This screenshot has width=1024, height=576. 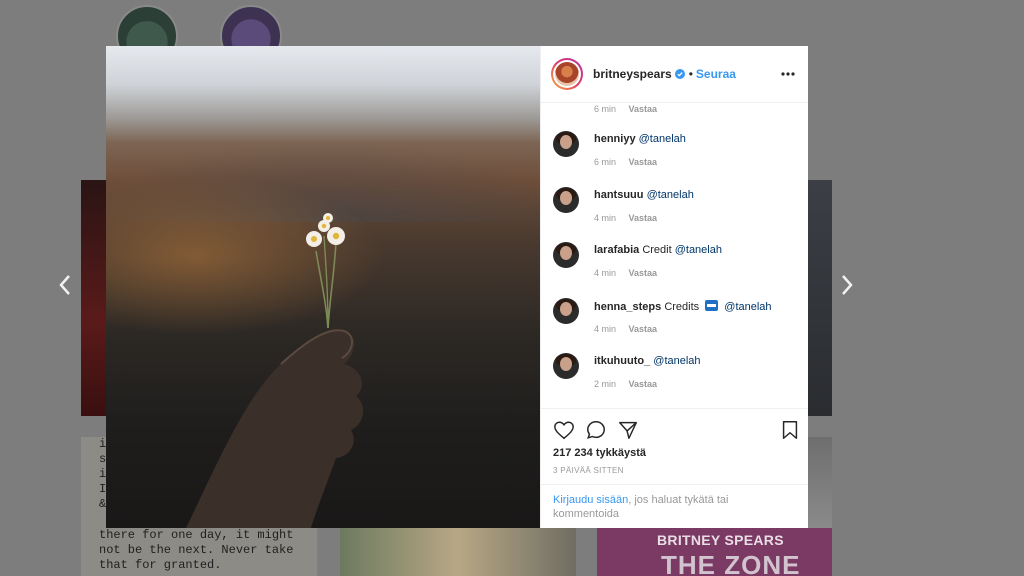 I want to click on comment-item: henniyy @tanelah 6 min Vastaa, so click(x=675, y=155).